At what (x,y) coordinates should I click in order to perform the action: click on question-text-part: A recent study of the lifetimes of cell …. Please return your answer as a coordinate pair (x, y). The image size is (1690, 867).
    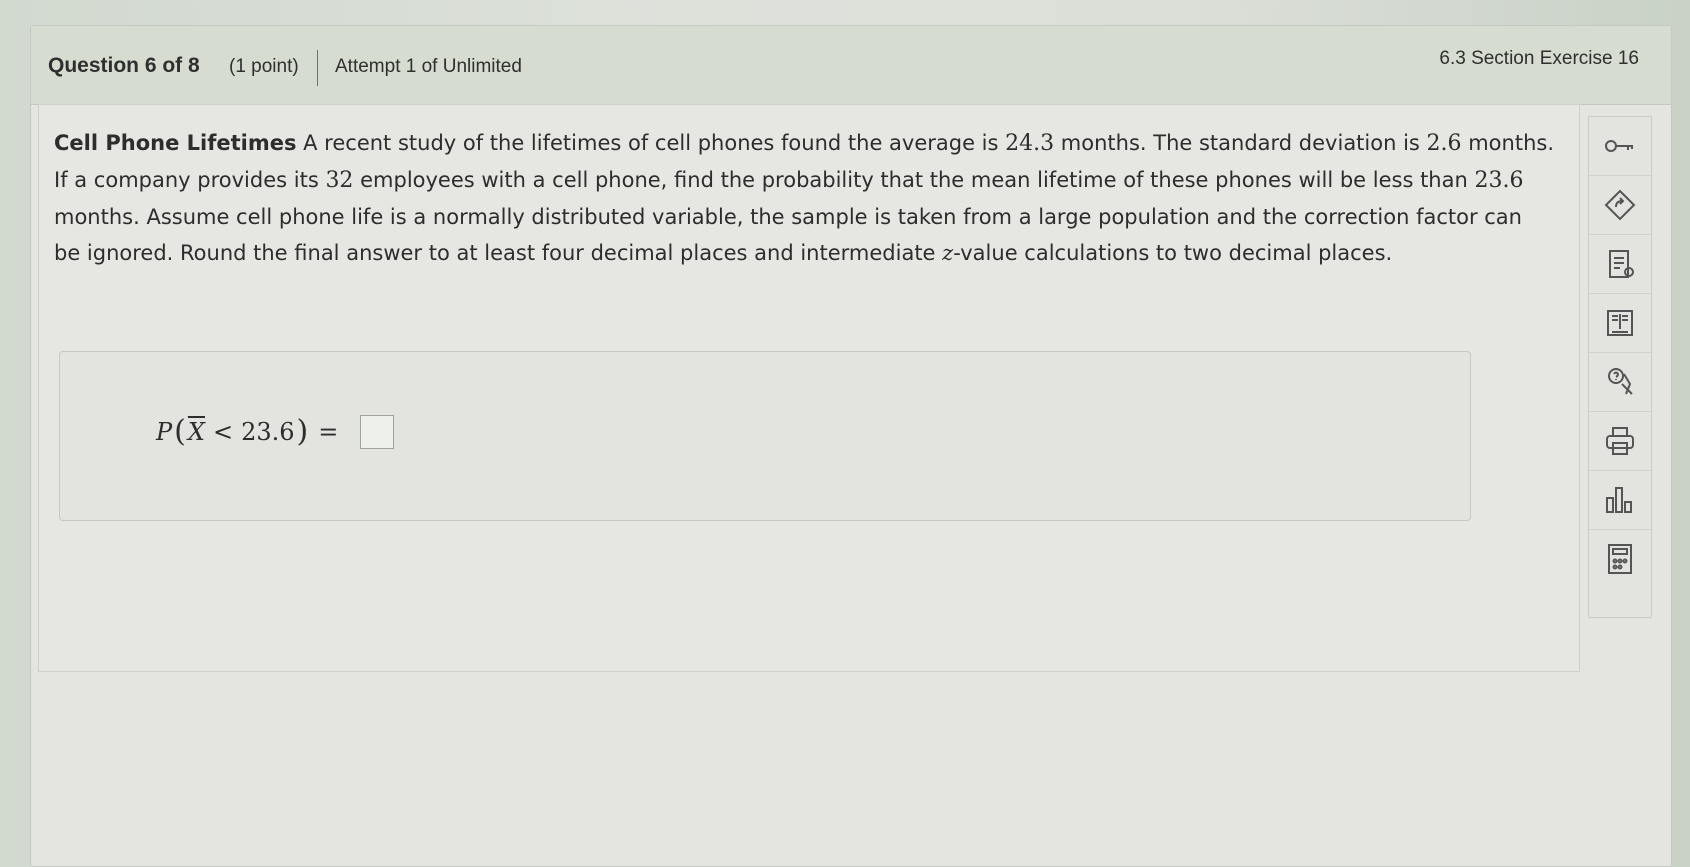
    Looking at the image, I should click on (651, 143).